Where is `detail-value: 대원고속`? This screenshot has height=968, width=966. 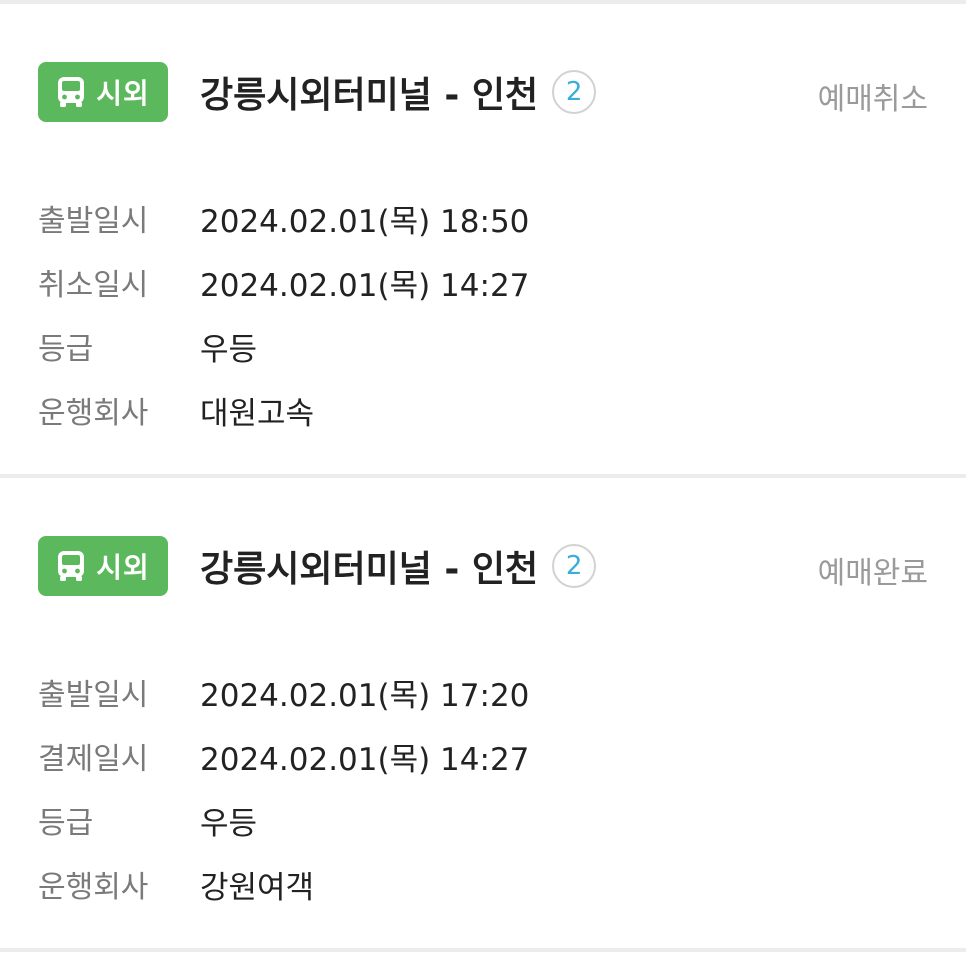
detail-value: 대원고속 is located at coordinates (257, 413).